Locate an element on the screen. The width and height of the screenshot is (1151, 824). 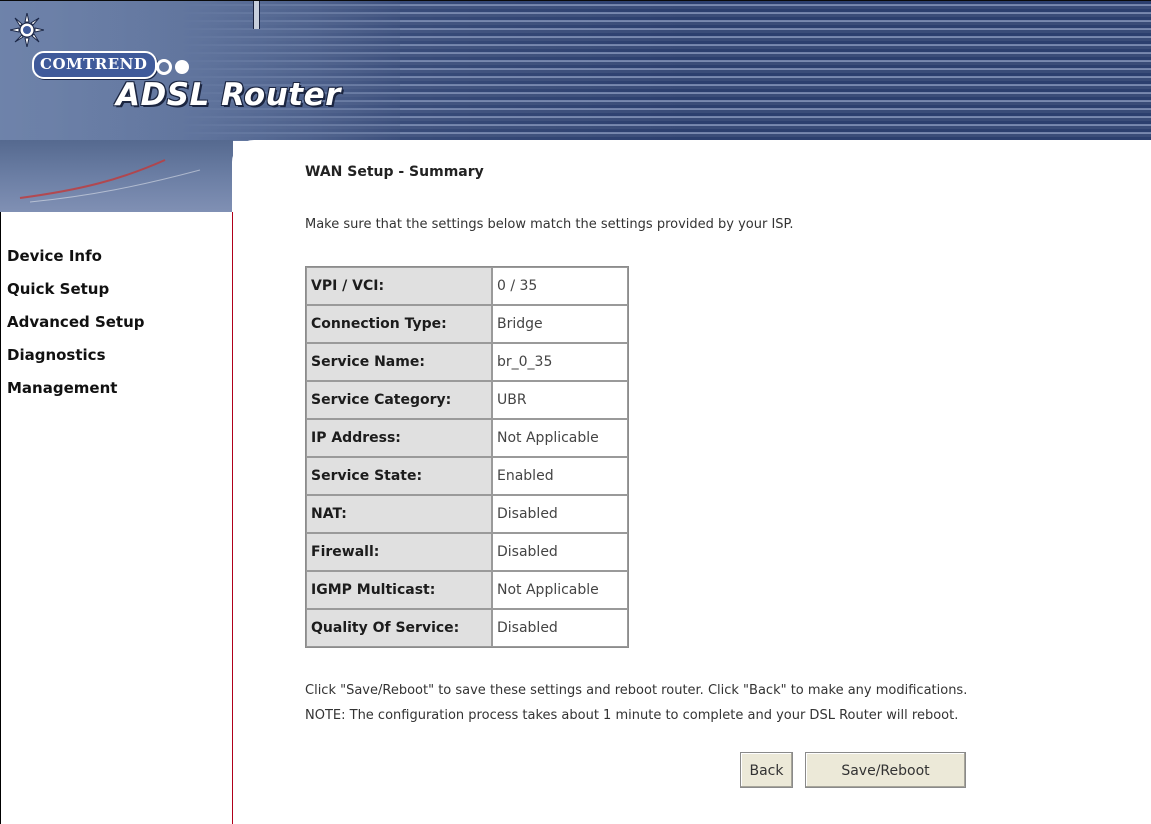
brand-logo: COMTREND is located at coordinates (151, 71).